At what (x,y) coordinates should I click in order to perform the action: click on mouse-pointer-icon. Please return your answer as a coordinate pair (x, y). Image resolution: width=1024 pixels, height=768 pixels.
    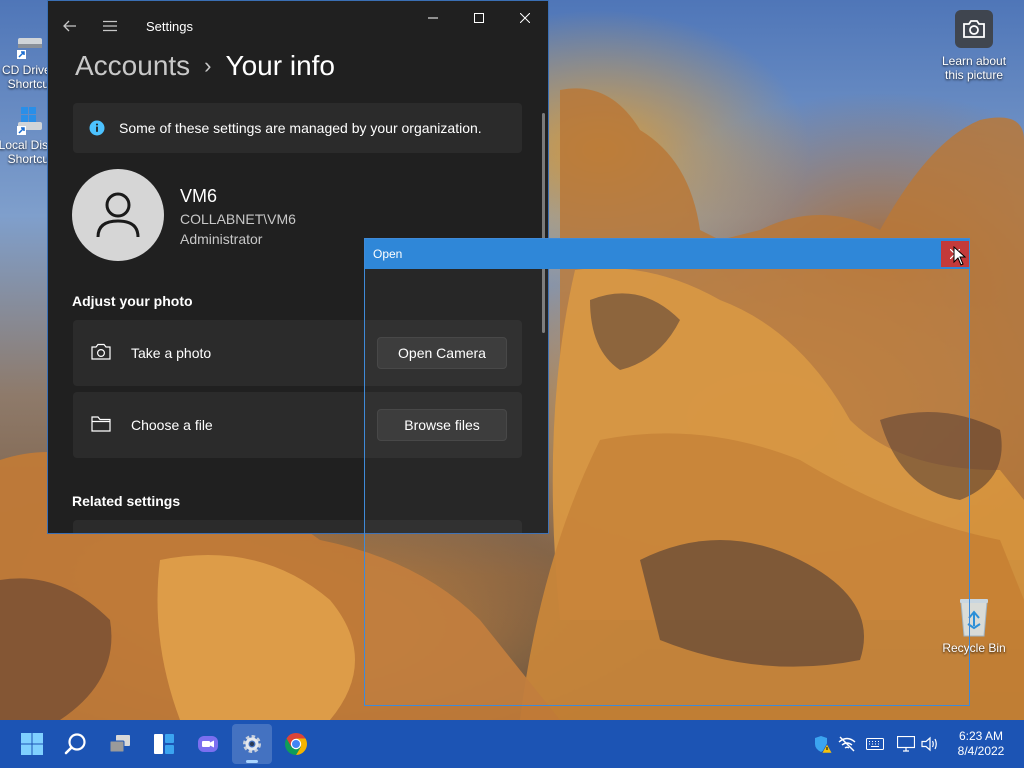
    Looking at the image, I should click on (960, 256).